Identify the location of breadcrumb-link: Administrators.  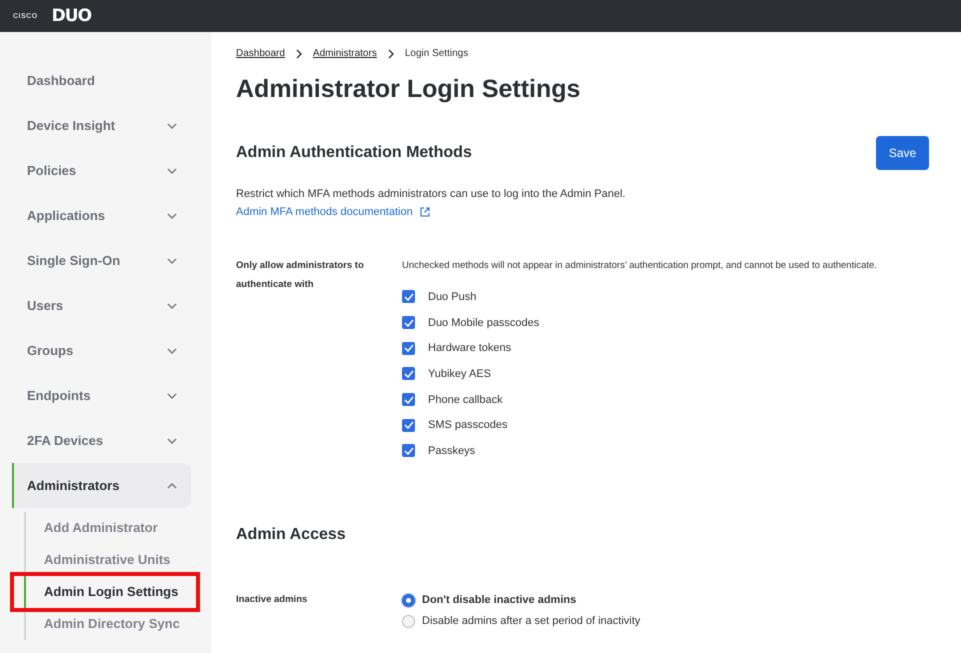
(344, 53).